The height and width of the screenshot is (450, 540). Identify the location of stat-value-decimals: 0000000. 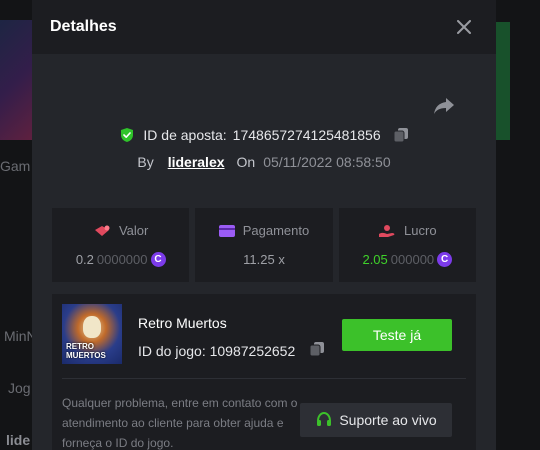
(122, 259).